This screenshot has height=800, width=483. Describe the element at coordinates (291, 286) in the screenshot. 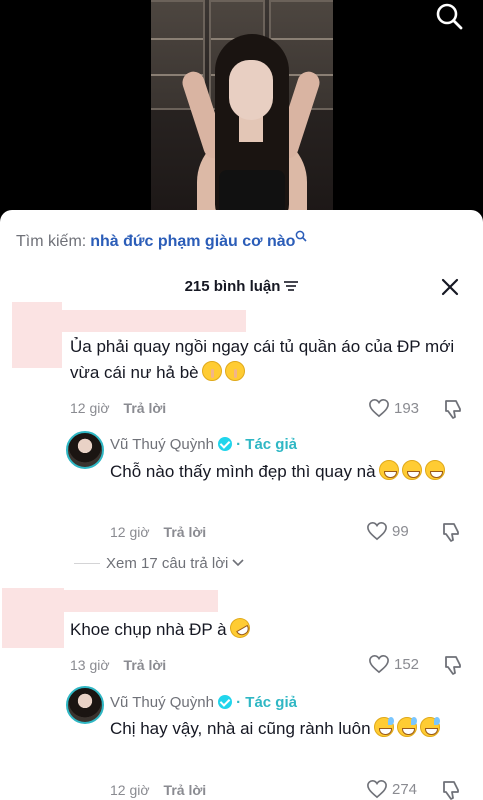

I see `sort-icon` at that location.